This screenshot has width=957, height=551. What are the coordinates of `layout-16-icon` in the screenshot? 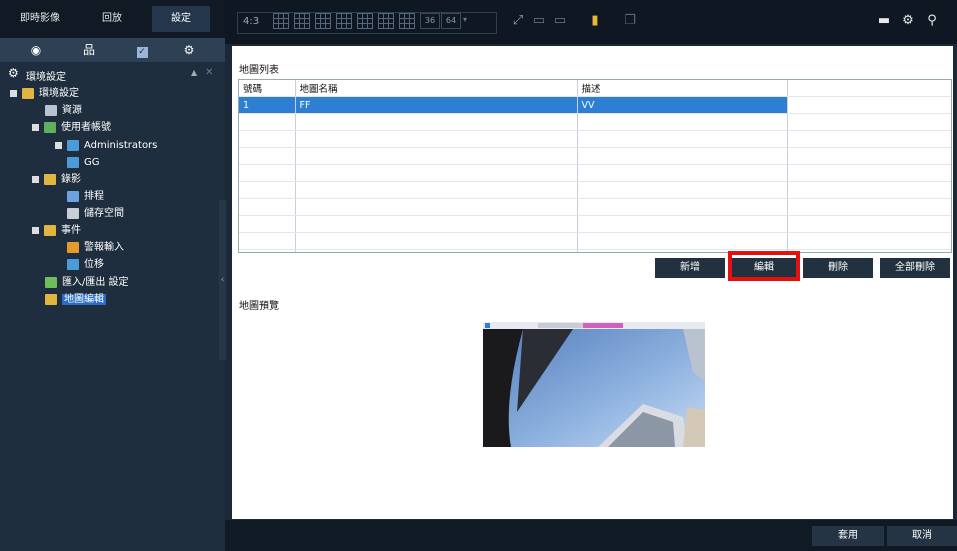 It's located at (407, 21).